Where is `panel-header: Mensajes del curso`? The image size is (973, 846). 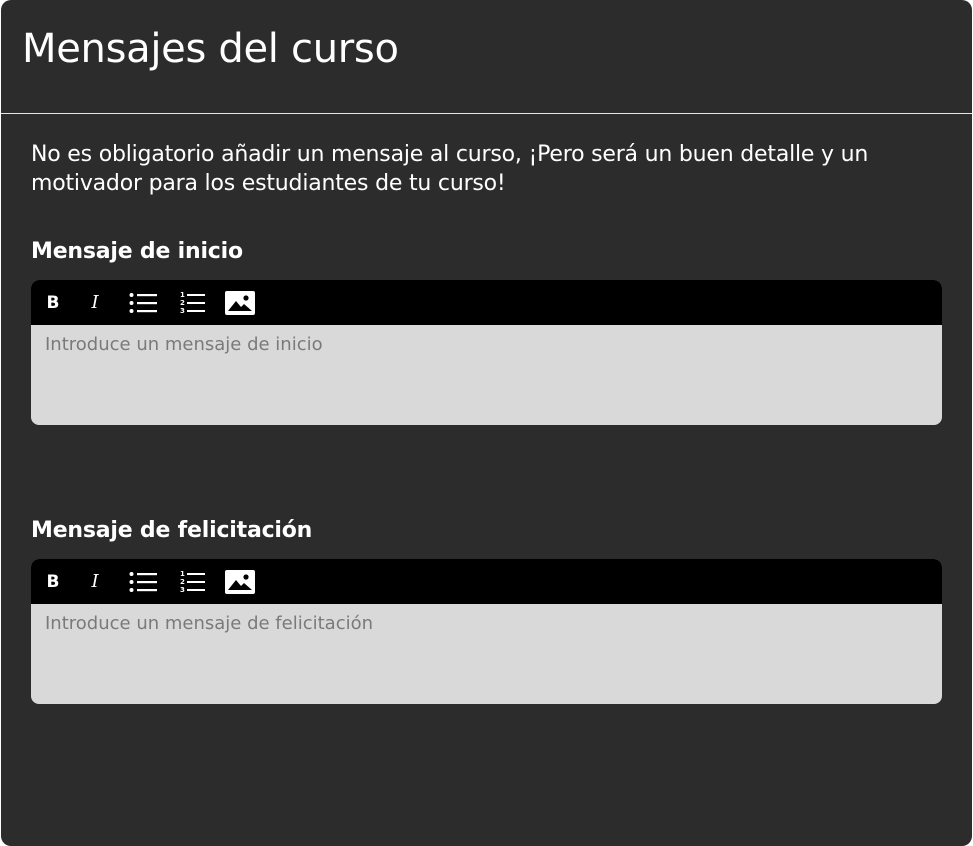 panel-header: Mensajes del curso is located at coordinates (486, 57).